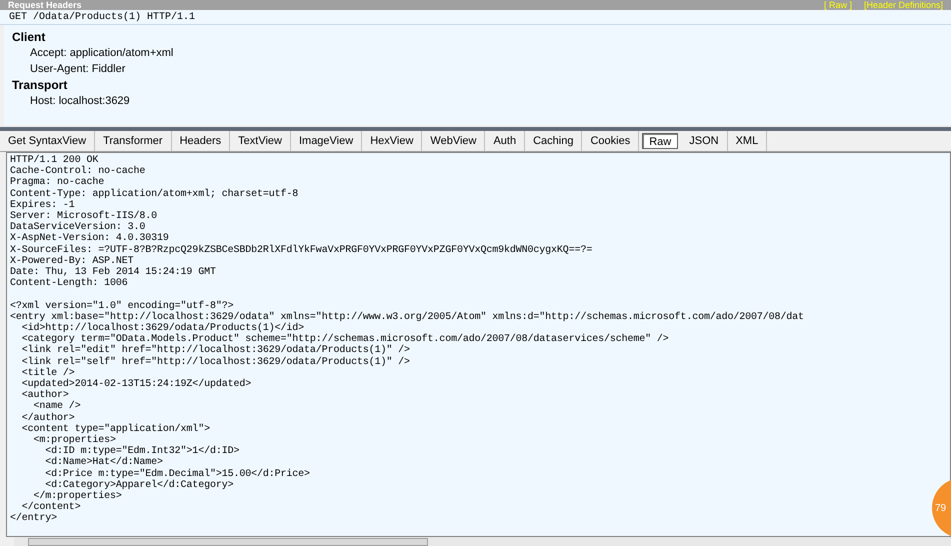  What do you see at coordinates (44, 396) in the screenshot?
I see `code-line: <author>` at bounding box center [44, 396].